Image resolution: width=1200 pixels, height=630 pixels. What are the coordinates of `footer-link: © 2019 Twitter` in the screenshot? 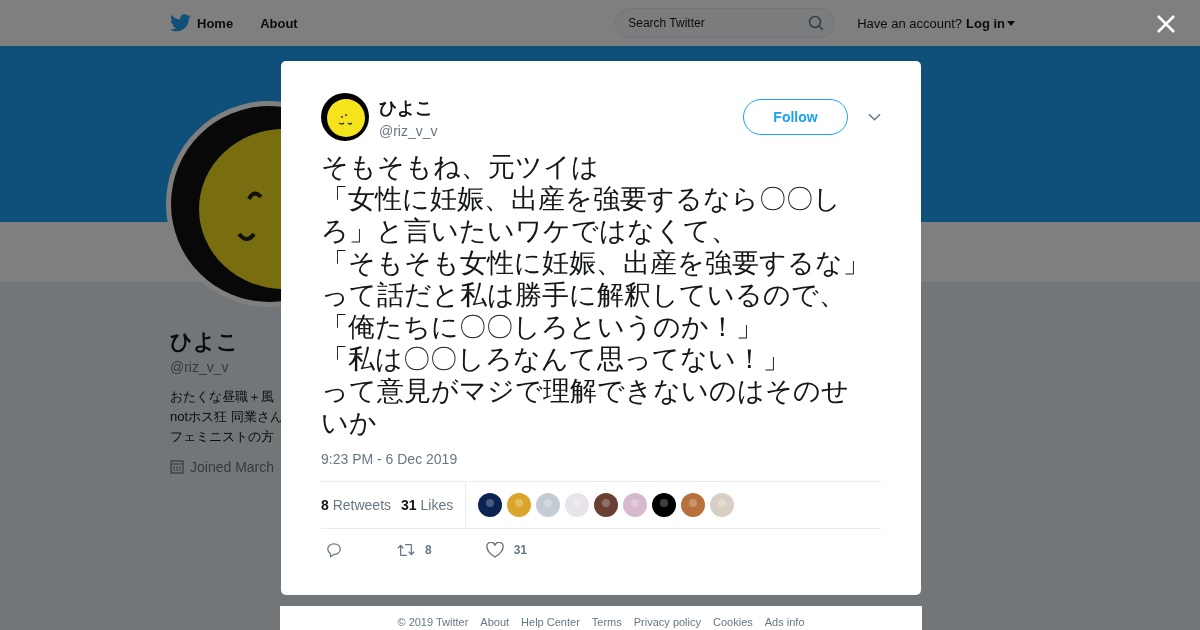 It's located at (433, 623).